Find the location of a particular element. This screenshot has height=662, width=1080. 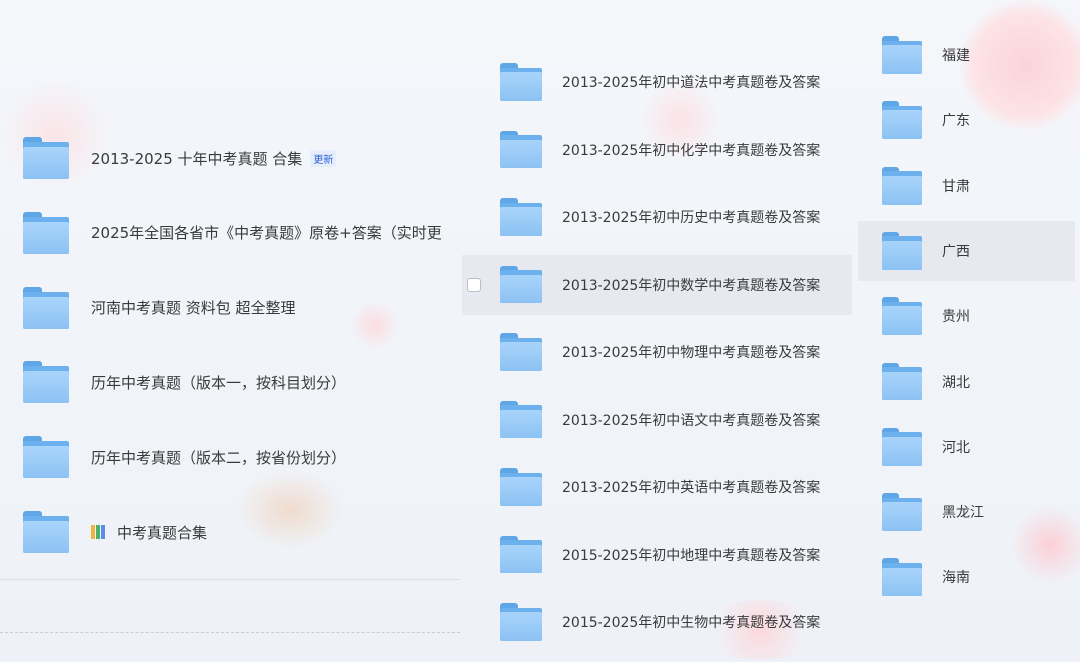

folder-row: 2013-2025年初中化学中考真题卷及答案 is located at coordinates (657, 150).